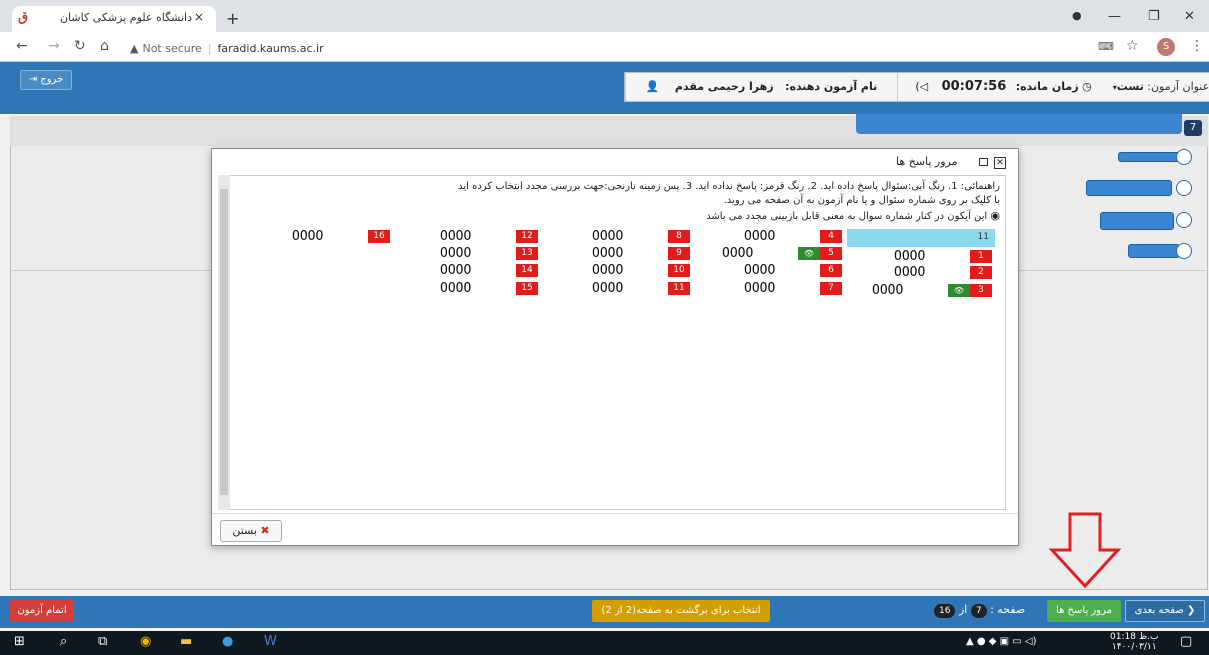  Describe the element at coordinates (232, 18) in the screenshot. I see `new-tab-button: +` at that location.